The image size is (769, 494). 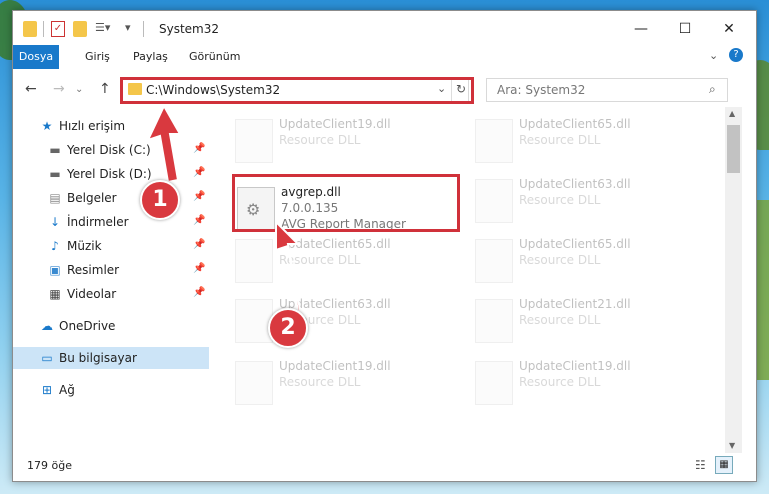 What do you see at coordinates (288, 328) in the screenshot?
I see `step-badge-2: 2` at bounding box center [288, 328].